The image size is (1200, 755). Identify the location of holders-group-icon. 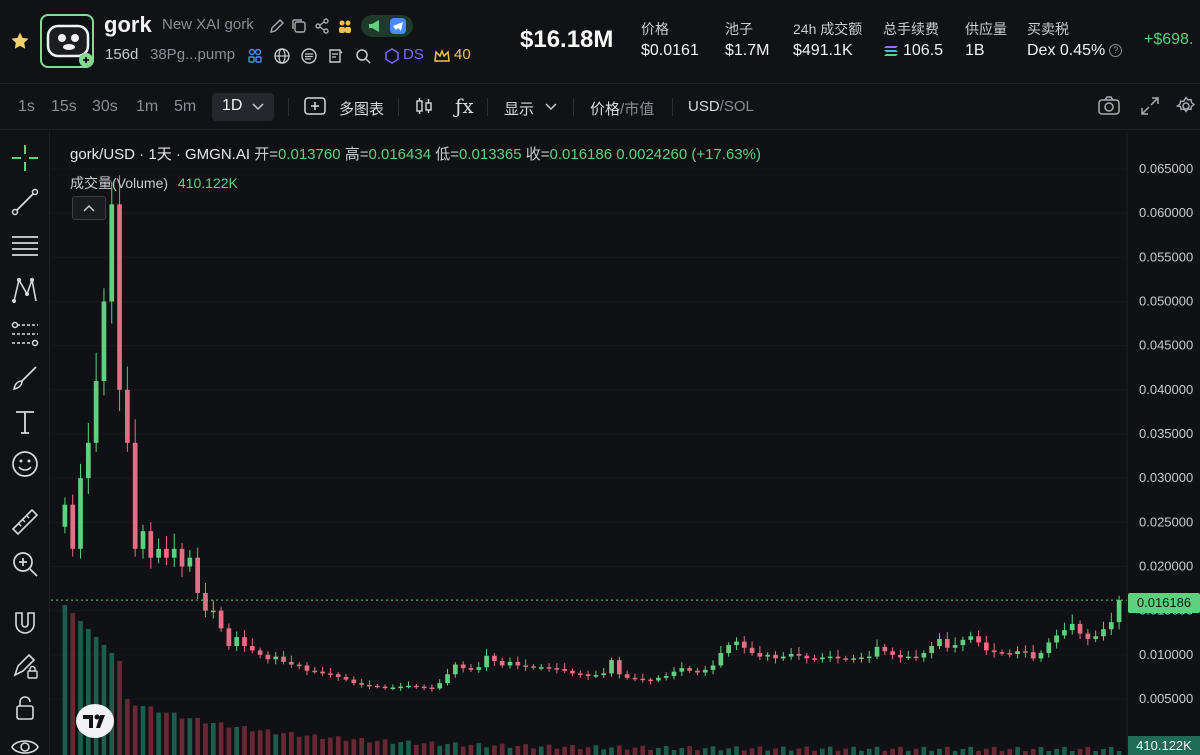
(345, 26).